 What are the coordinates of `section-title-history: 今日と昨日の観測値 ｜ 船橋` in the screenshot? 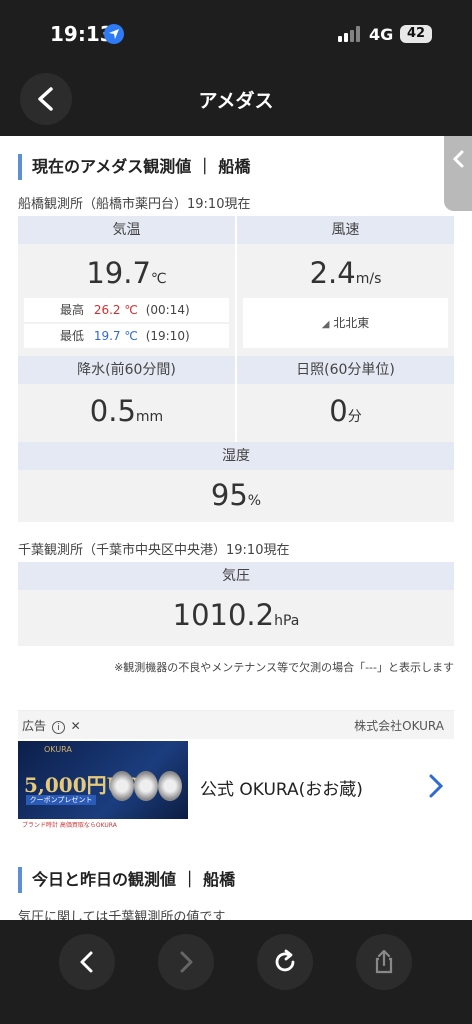 It's located at (126, 880).